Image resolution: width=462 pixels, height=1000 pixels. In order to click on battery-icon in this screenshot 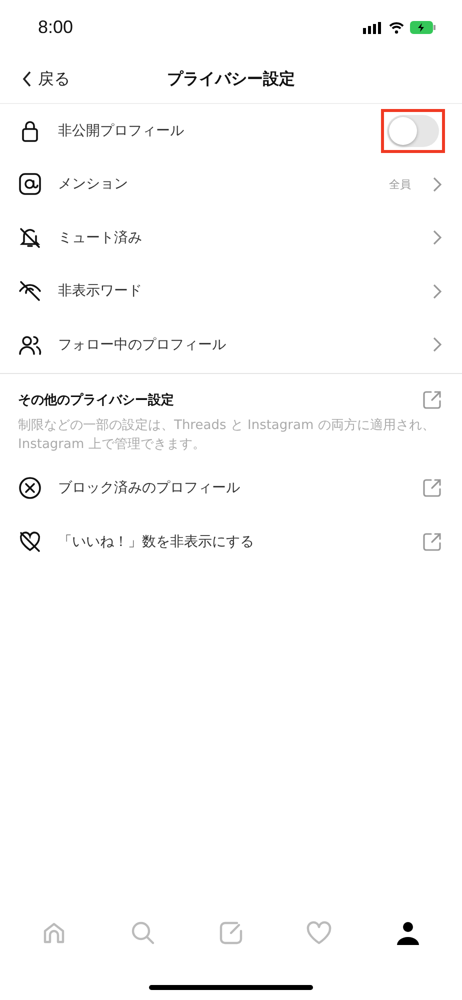, I will do `click(423, 27)`.